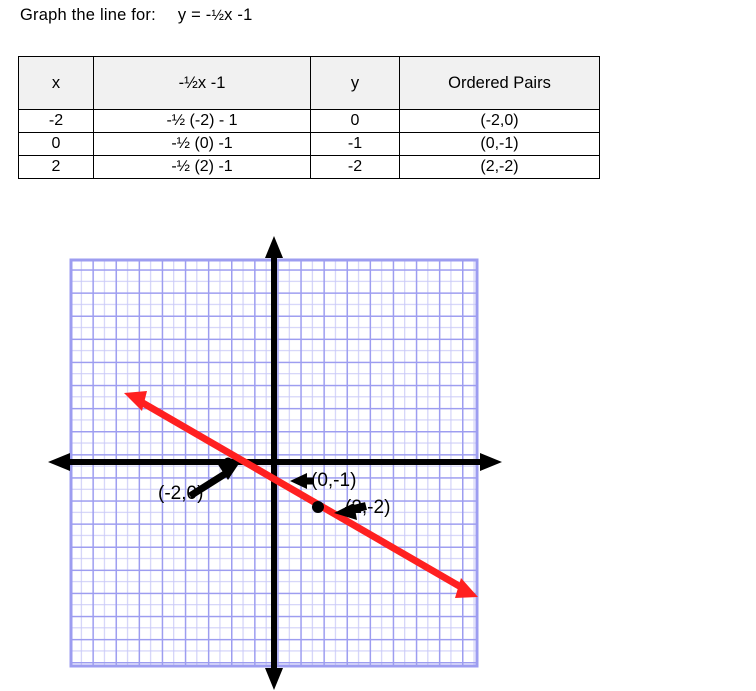 This screenshot has width=756, height=691. I want to click on table-header-row: x -½x -1 y Ordered Pairs, so click(309, 83).